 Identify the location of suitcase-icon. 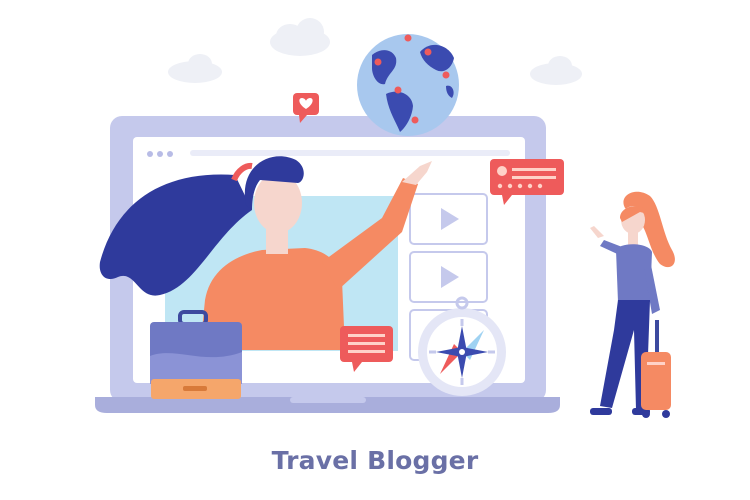
(196, 354).